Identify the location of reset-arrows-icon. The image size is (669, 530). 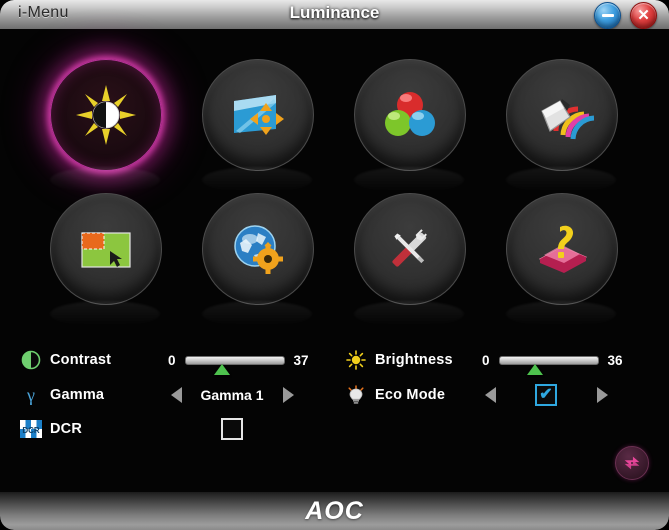
(632, 463).